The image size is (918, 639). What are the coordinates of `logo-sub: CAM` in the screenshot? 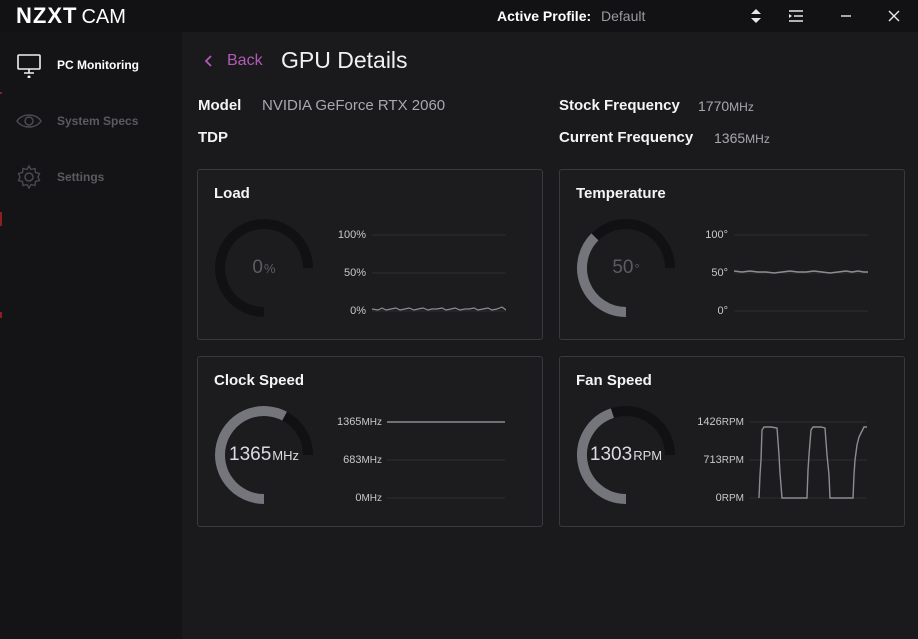 It's located at (103, 17).